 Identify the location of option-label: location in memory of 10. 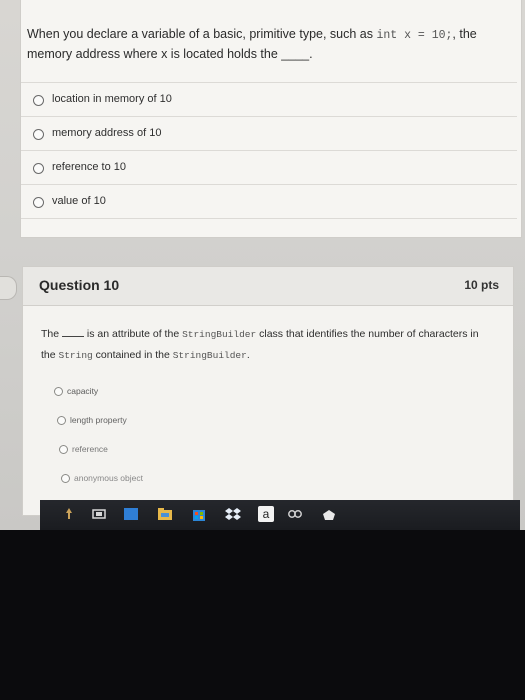
(112, 99).